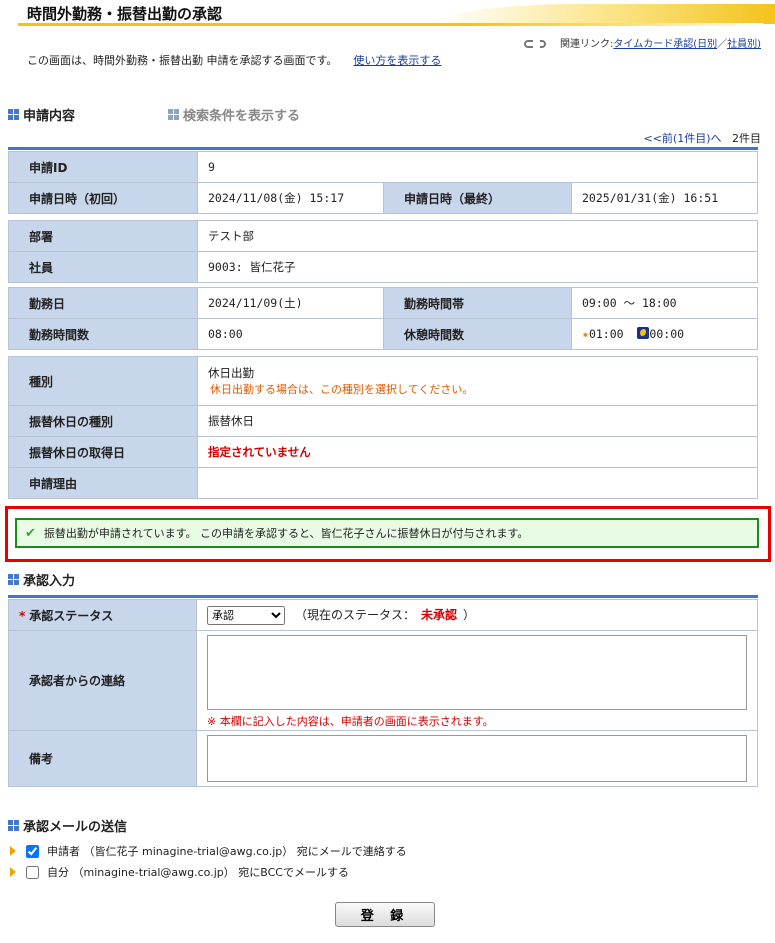  I want to click on break-day-value: 01:00, so click(606, 334).